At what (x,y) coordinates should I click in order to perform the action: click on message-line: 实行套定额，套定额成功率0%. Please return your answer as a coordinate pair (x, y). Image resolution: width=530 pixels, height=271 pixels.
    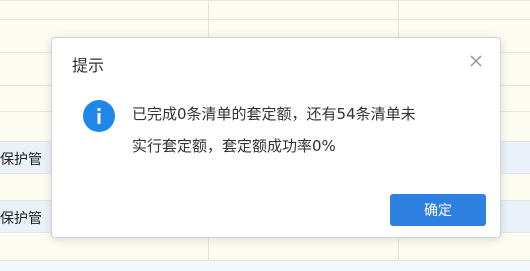
    Looking at the image, I should click on (234, 146).